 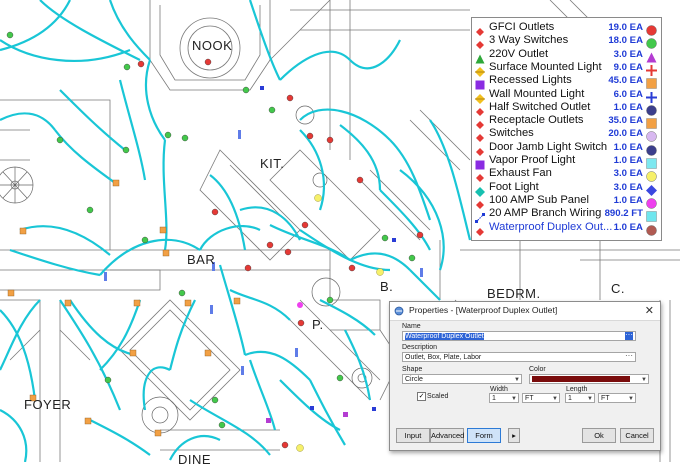 I want to click on room-label-foyer: FOYER, so click(x=48, y=404).